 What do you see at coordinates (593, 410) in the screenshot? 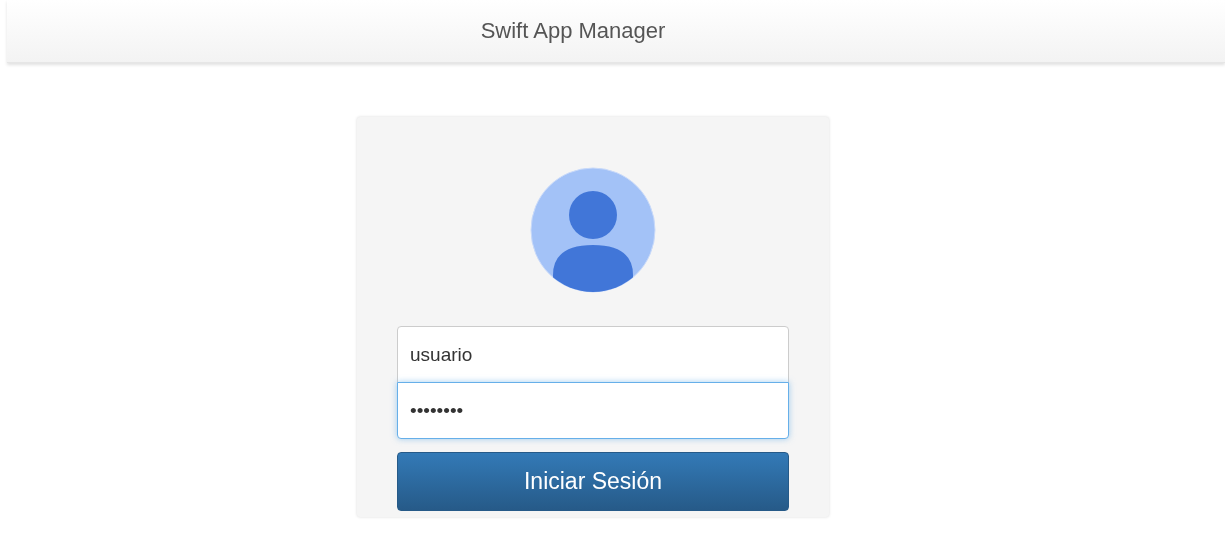
I see `password-field: ••••••••` at bounding box center [593, 410].